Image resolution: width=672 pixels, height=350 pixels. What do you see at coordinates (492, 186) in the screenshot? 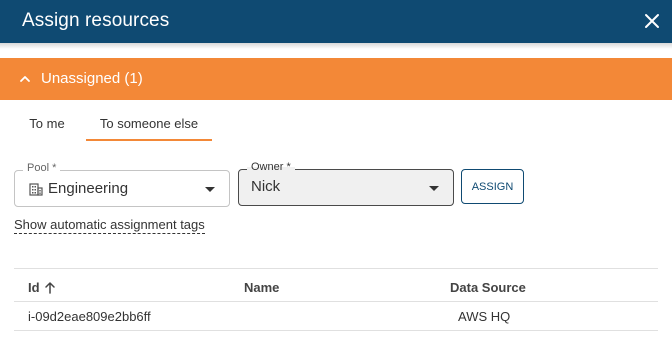
I see `assign-button: ASSIGN` at bounding box center [492, 186].